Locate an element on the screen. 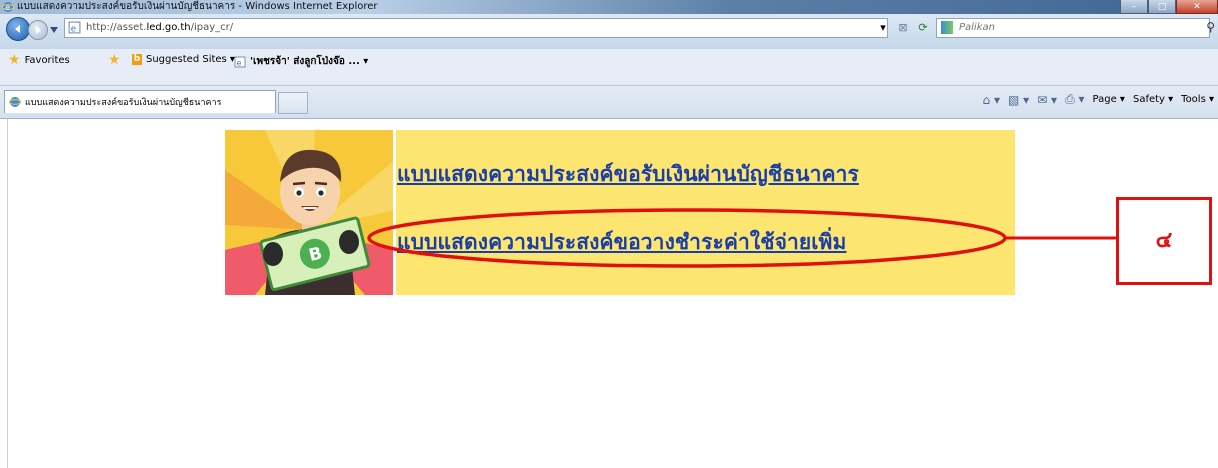 This screenshot has width=1218, height=468. favorites-item-link: e 'เพชรจ้า' ส่งลูกโป่งจ๊อ ... ▾ is located at coordinates (301, 61).